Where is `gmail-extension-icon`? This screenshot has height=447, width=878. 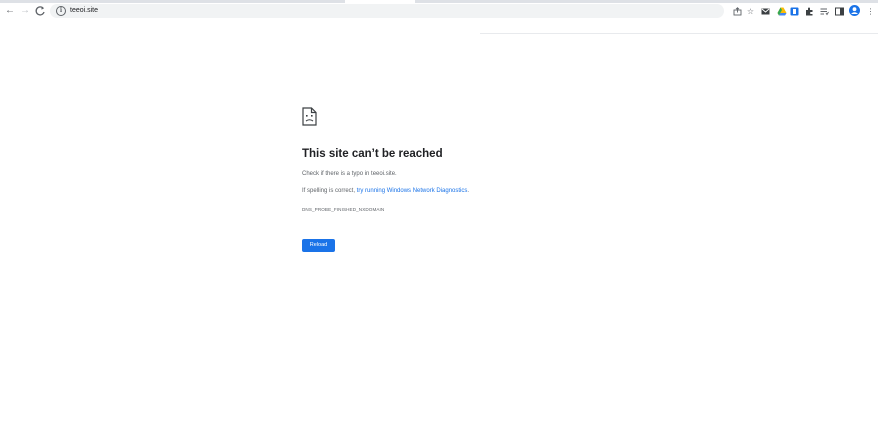
gmail-extension-icon is located at coordinates (765, 11).